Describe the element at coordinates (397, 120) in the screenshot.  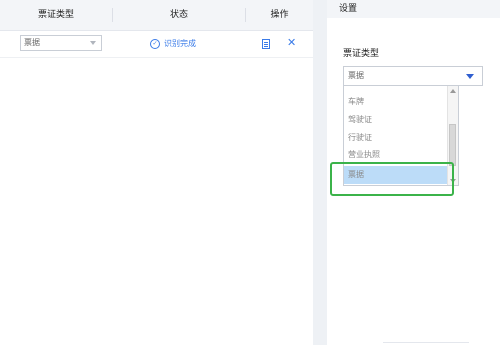
I see `dropdown-option: 驾驶证` at that location.